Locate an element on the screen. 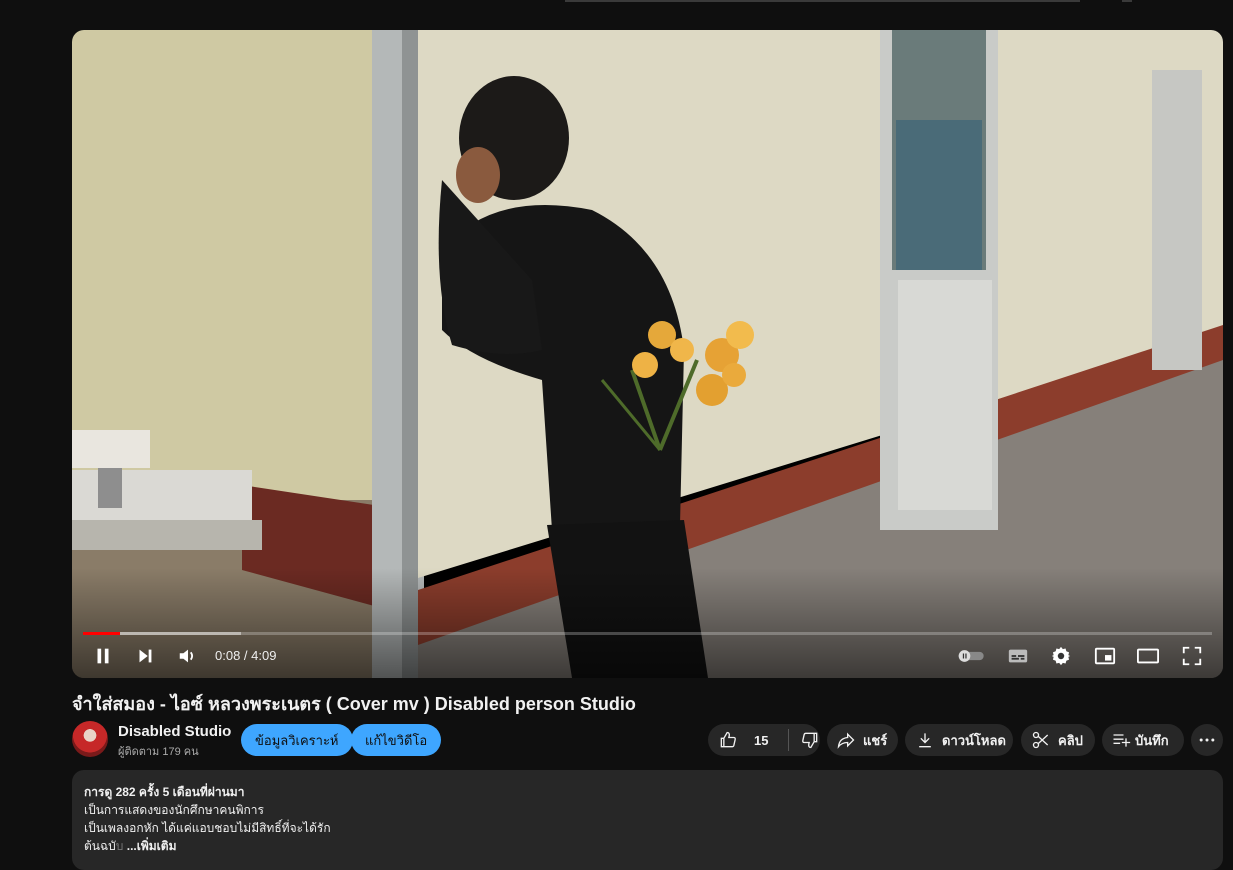 The width and height of the screenshot is (1233, 870). channel-avatar is located at coordinates (90, 739).